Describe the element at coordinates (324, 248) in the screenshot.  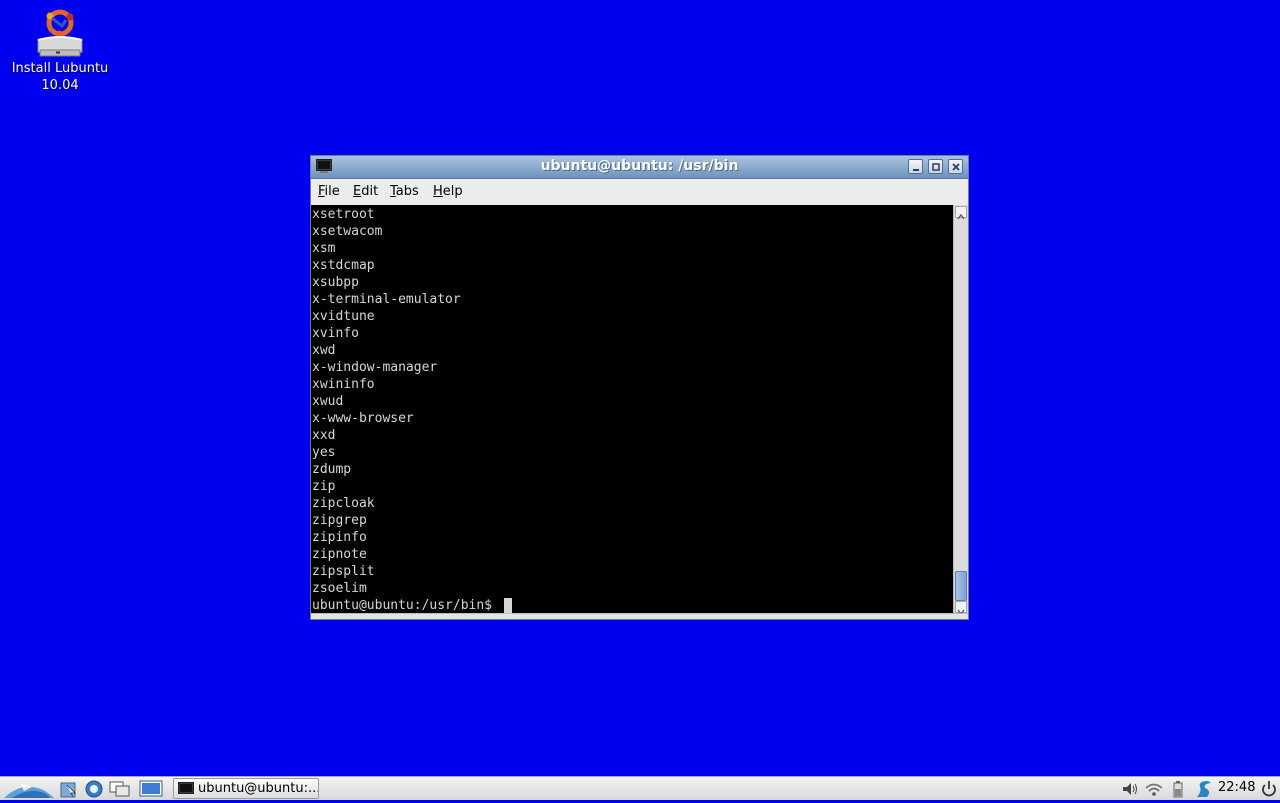
I see `terminal-line: xsm` at that location.